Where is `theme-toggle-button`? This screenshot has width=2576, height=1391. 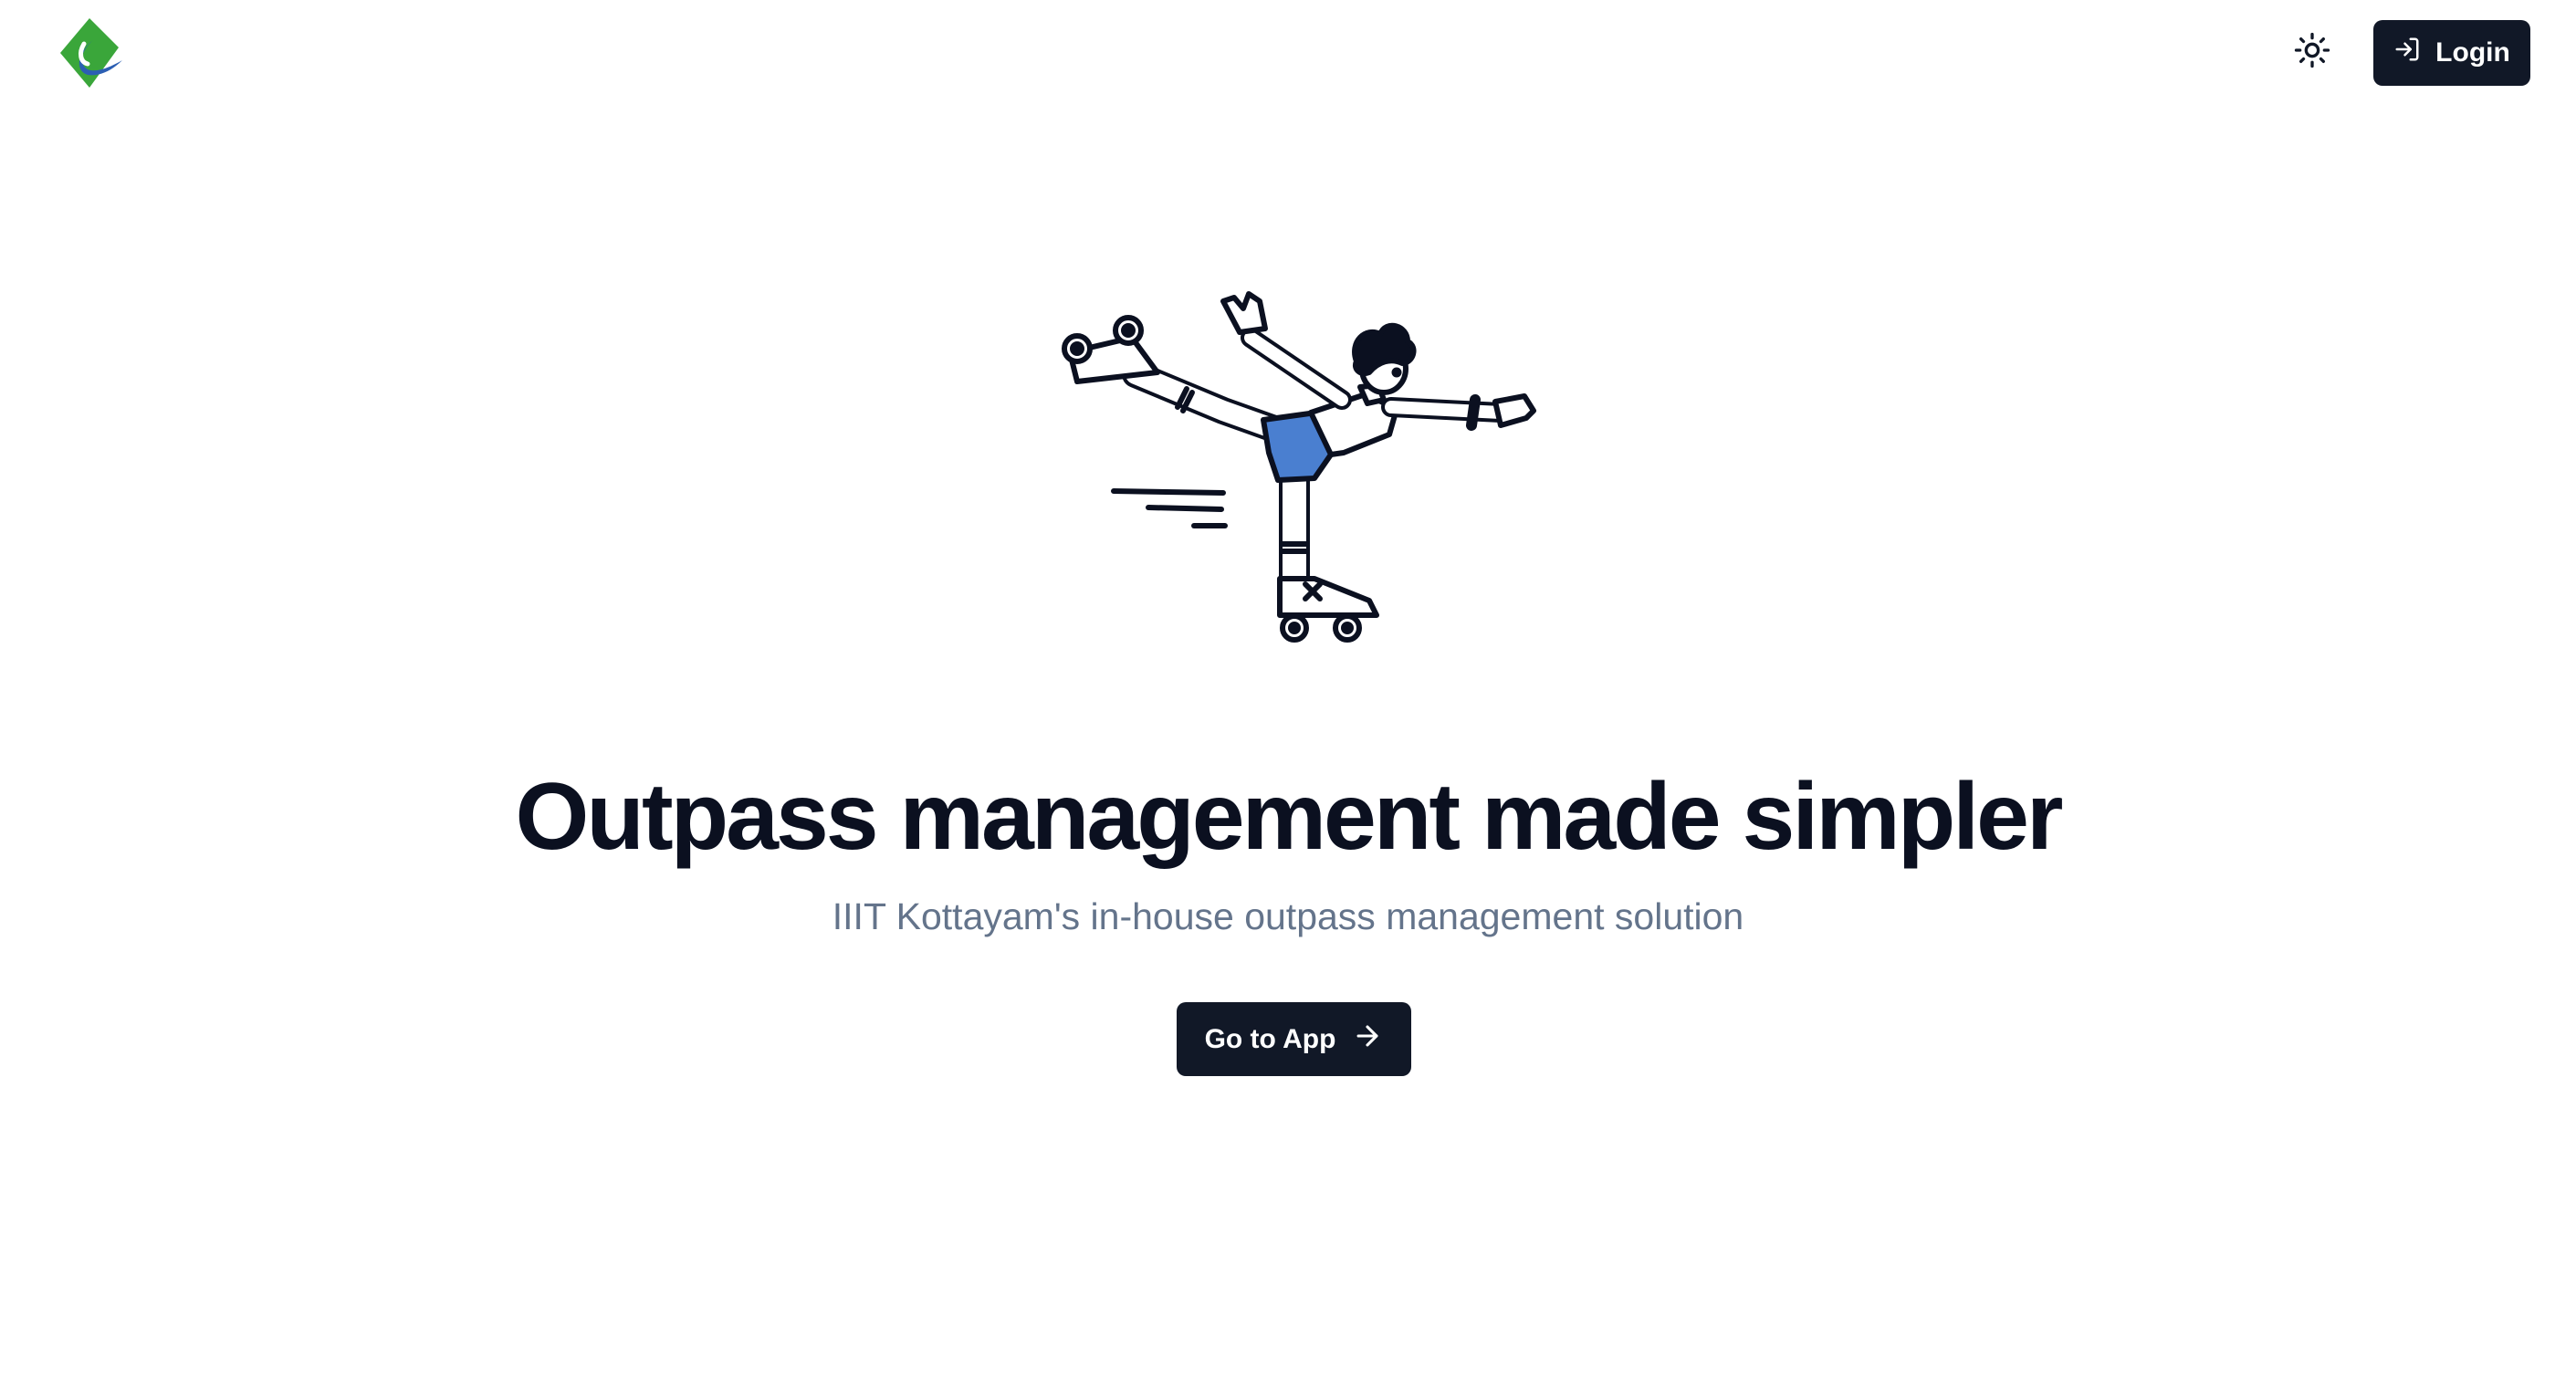 theme-toggle-button is located at coordinates (2312, 52).